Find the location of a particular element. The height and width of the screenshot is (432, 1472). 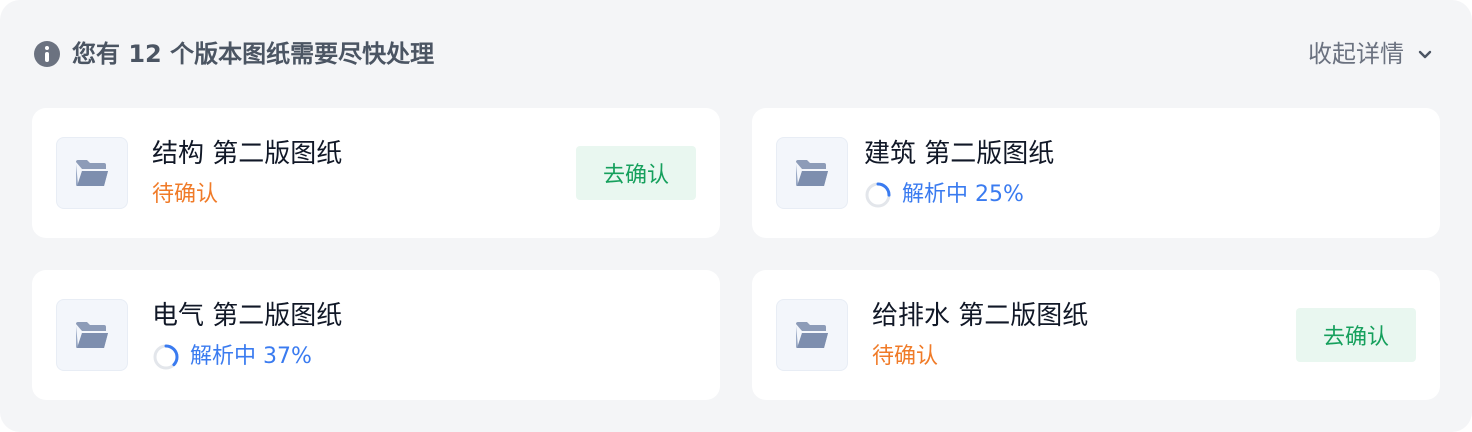

card-title: 建筑 第二版图纸 is located at coordinates (959, 154).